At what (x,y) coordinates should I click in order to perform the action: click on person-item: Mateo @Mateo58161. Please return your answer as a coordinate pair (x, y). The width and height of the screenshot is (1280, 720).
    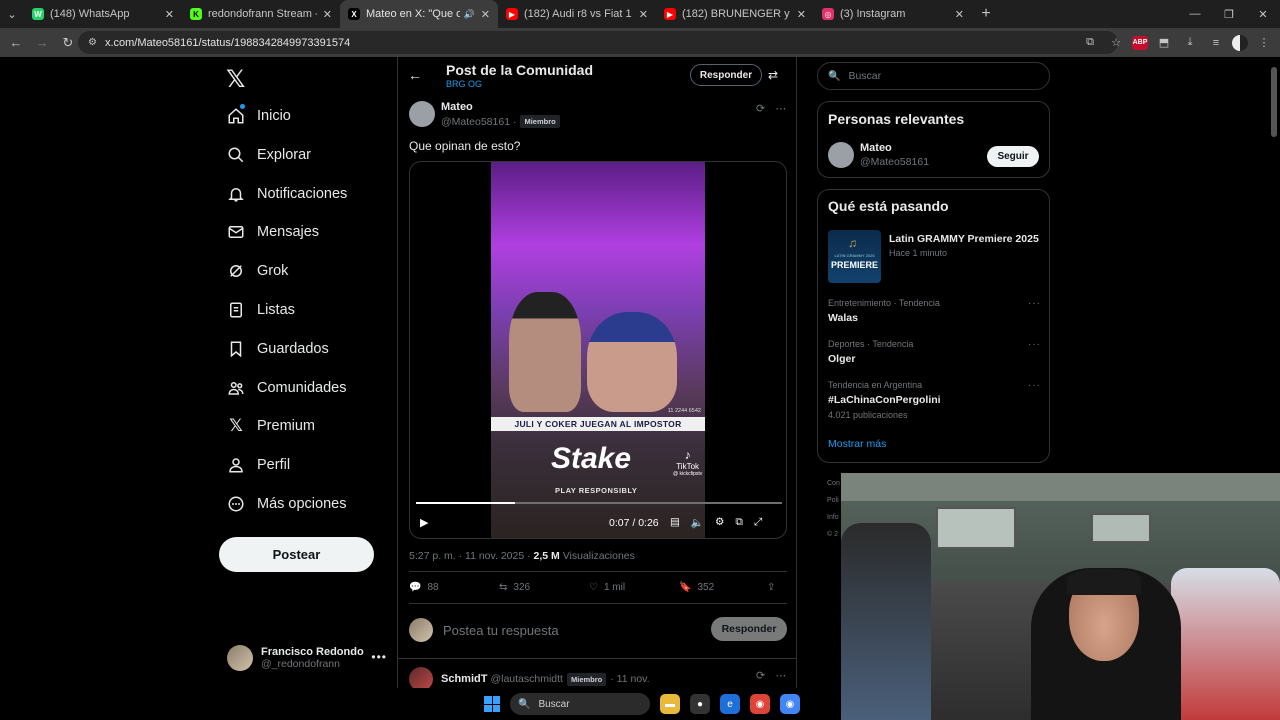
    Looking at the image, I should click on (878, 155).